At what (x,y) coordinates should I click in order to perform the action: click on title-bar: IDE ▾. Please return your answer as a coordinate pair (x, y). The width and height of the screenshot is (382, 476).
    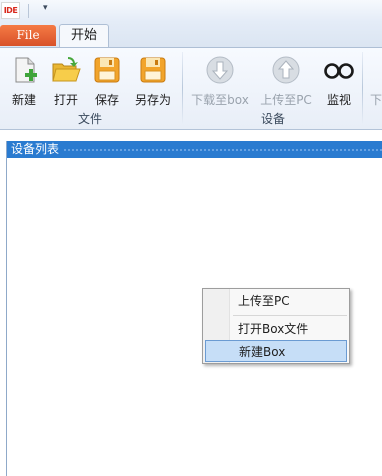
    Looking at the image, I should click on (191, 11).